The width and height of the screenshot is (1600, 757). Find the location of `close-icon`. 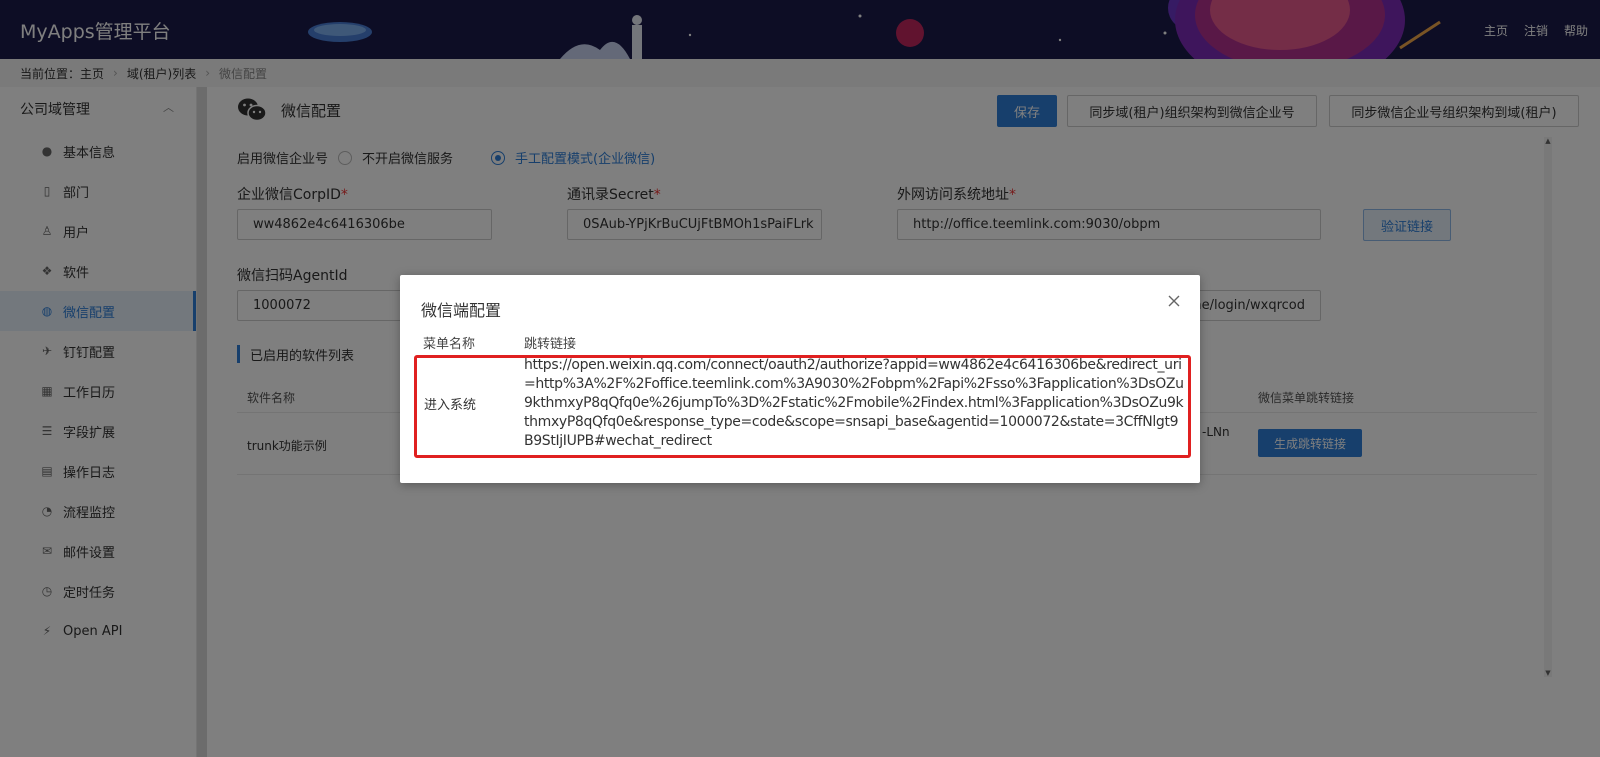

close-icon is located at coordinates (1174, 301).